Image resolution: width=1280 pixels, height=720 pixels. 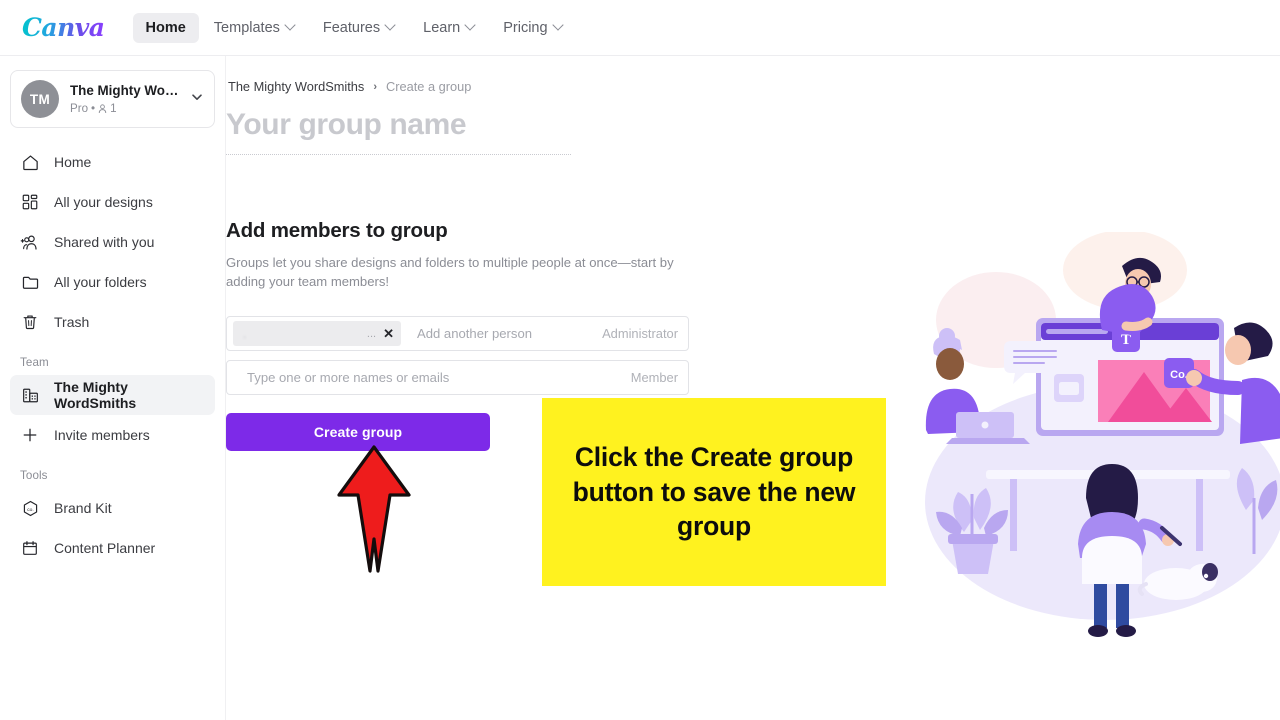 What do you see at coordinates (72, 322) in the screenshot?
I see `sidebar-item-trash-label: Trash` at bounding box center [72, 322].